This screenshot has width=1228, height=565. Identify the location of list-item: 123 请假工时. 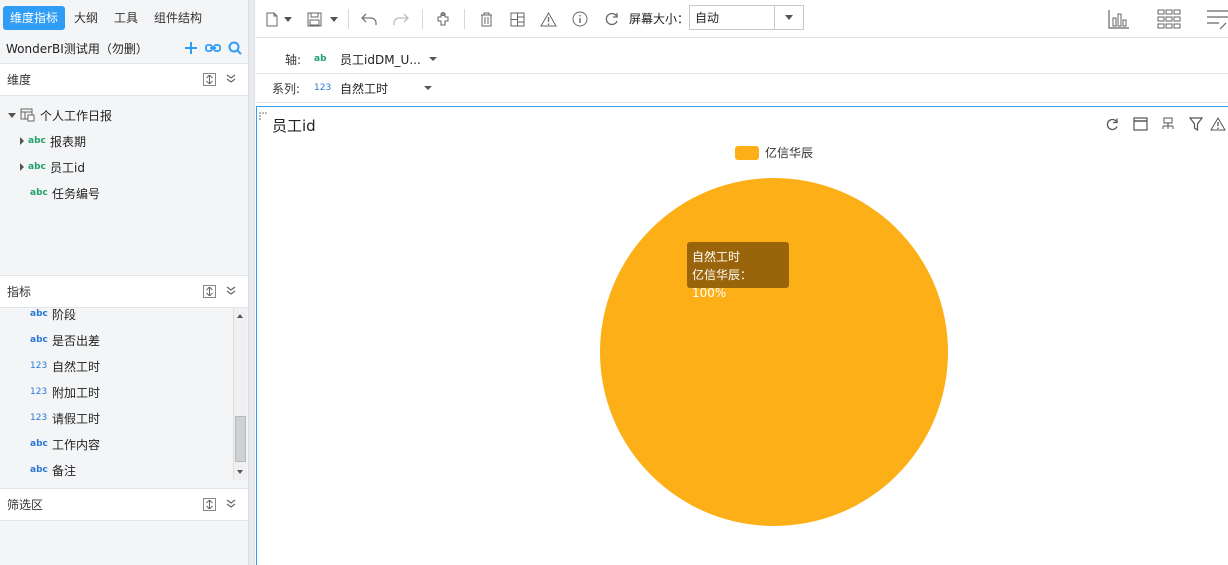
(65, 418).